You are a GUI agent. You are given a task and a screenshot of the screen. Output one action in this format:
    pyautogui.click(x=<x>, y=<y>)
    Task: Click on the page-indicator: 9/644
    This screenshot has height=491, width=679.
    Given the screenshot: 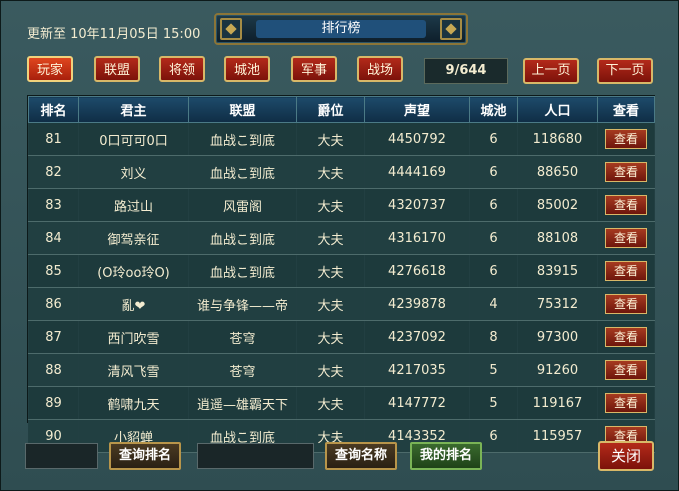 What is the action you would take?
    pyautogui.click(x=466, y=71)
    